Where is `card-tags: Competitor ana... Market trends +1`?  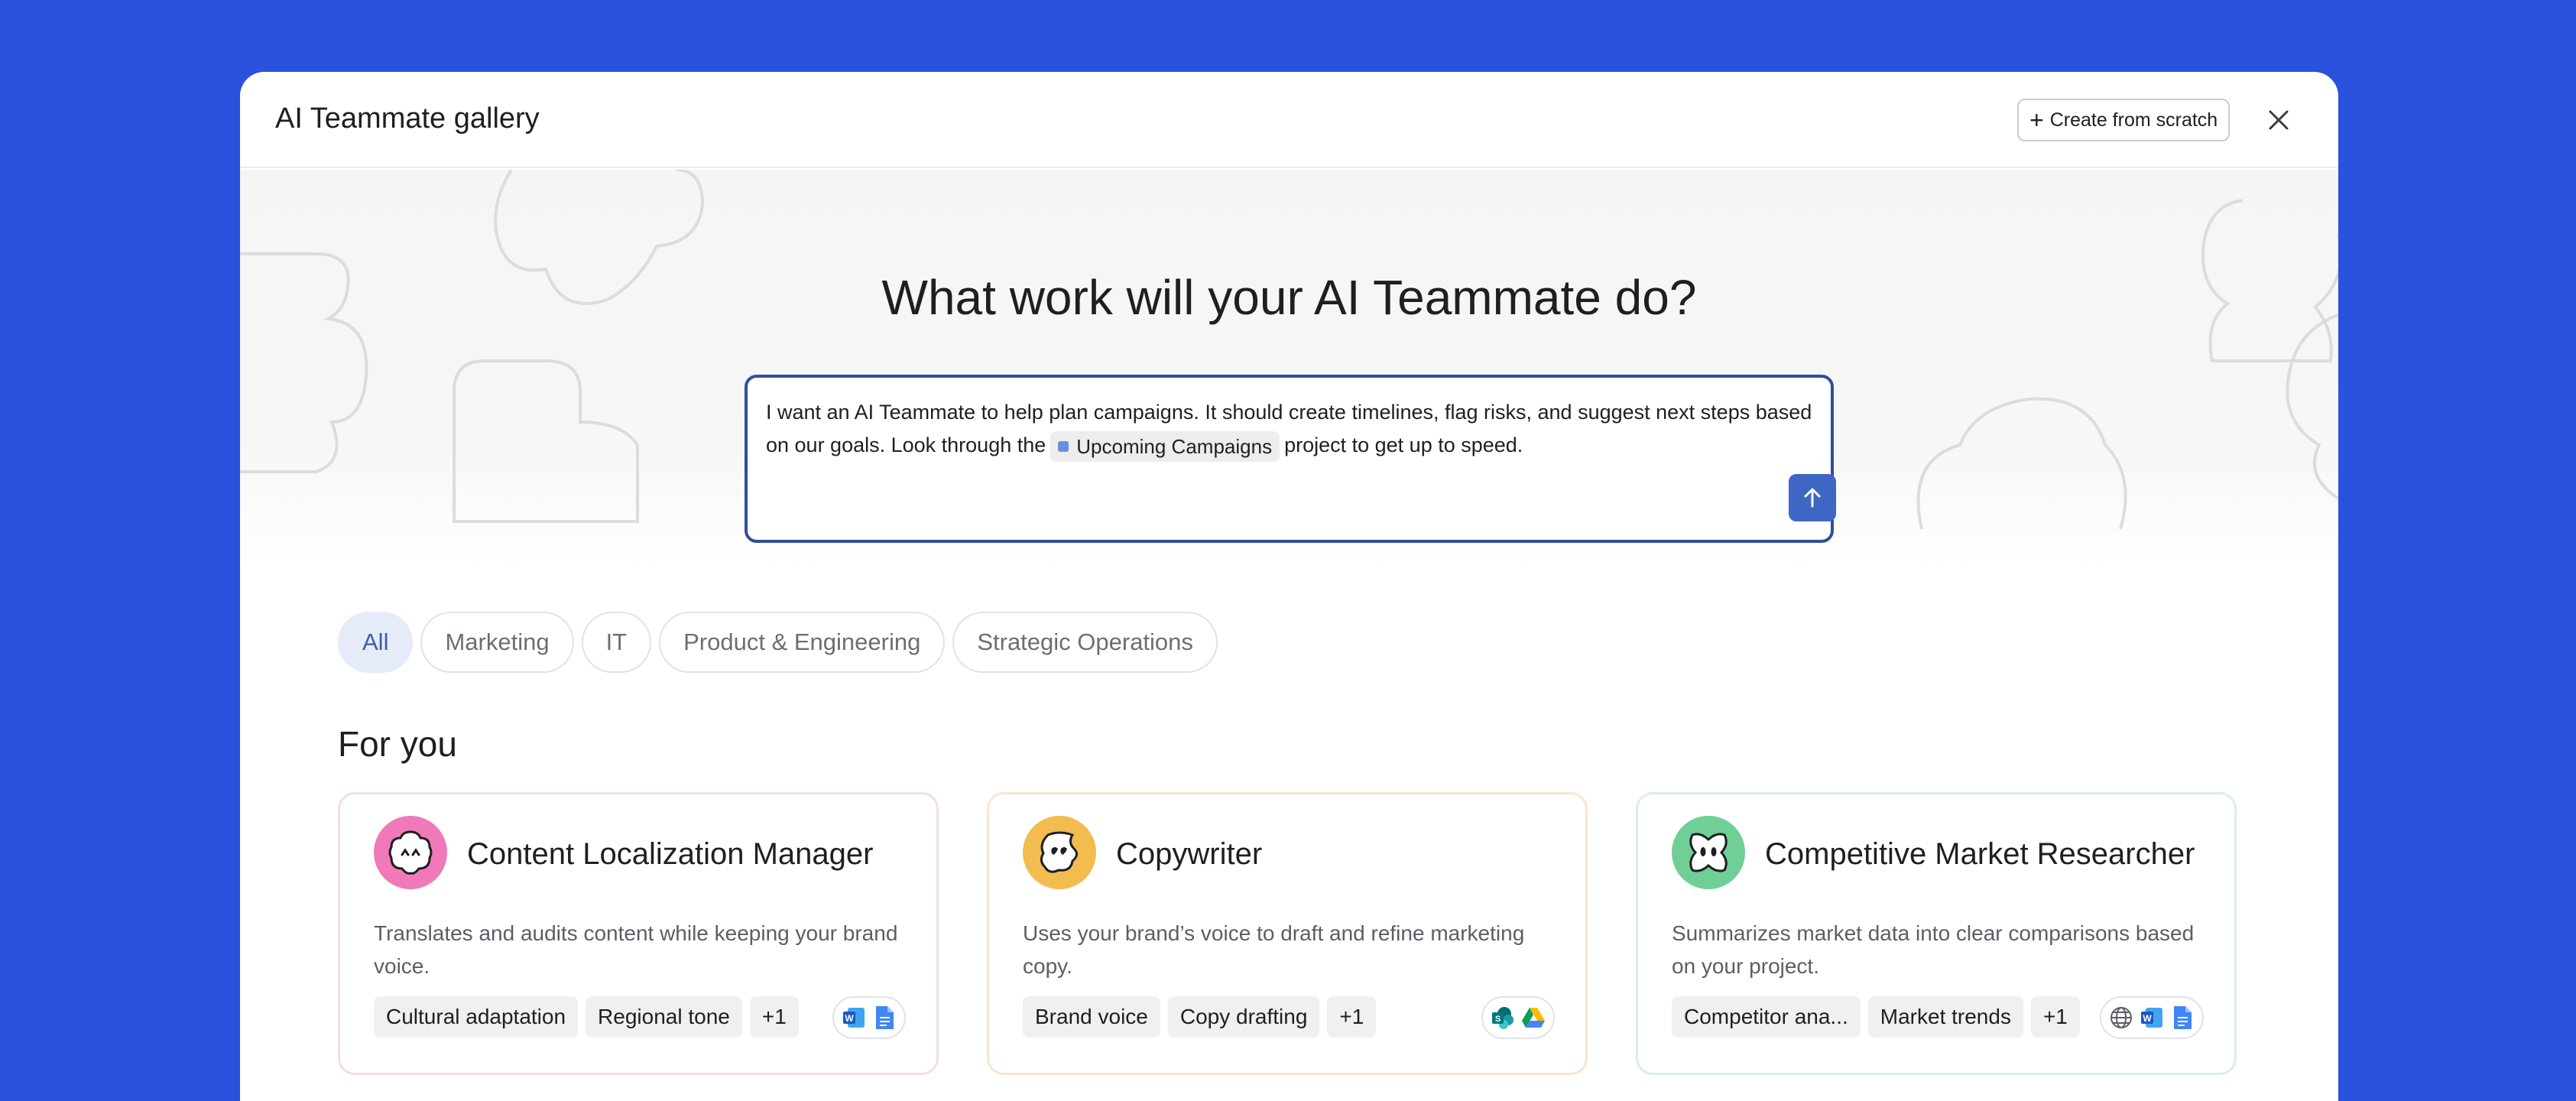
card-tags: Competitor ana... Market trends +1 is located at coordinates (1876, 1017).